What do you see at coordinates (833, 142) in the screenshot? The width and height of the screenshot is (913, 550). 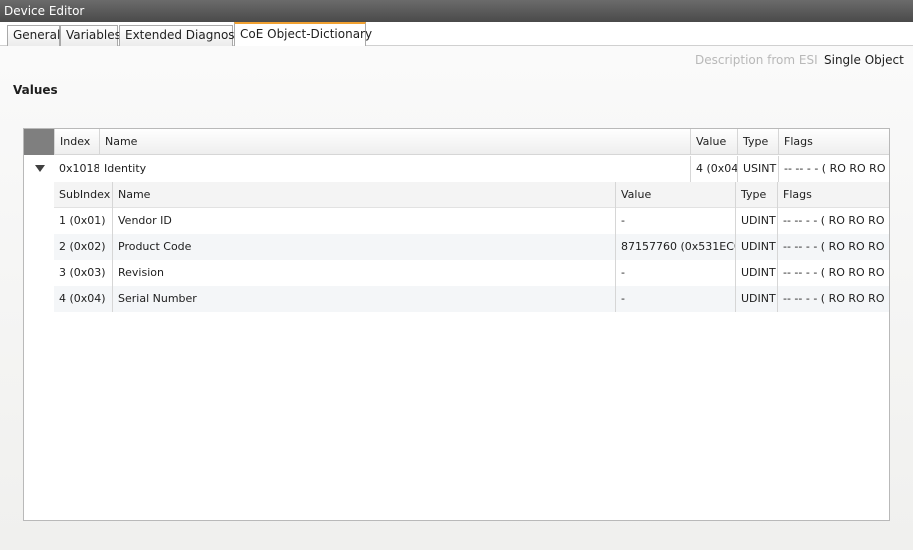 I see `column-header-flags: Flags` at bounding box center [833, 142].